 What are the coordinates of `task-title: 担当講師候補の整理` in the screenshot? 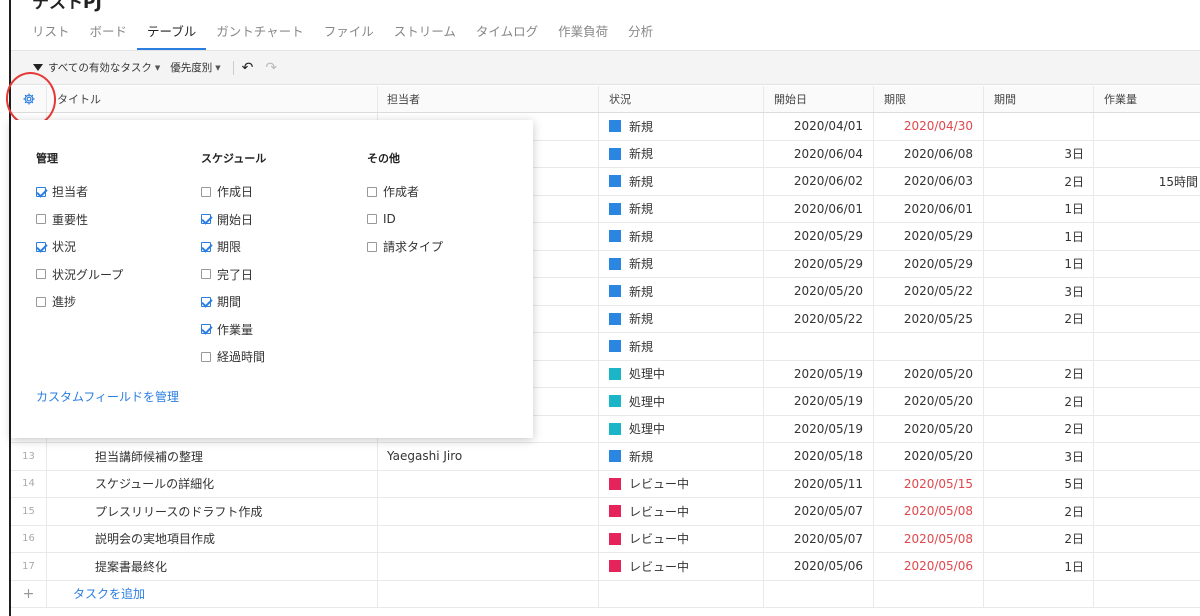 It's located at (212, 456).